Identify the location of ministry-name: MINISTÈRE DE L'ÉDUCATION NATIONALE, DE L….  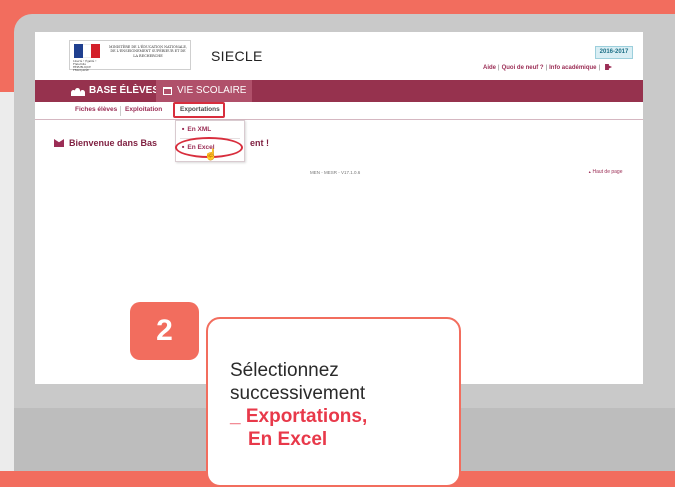
(148, 51).